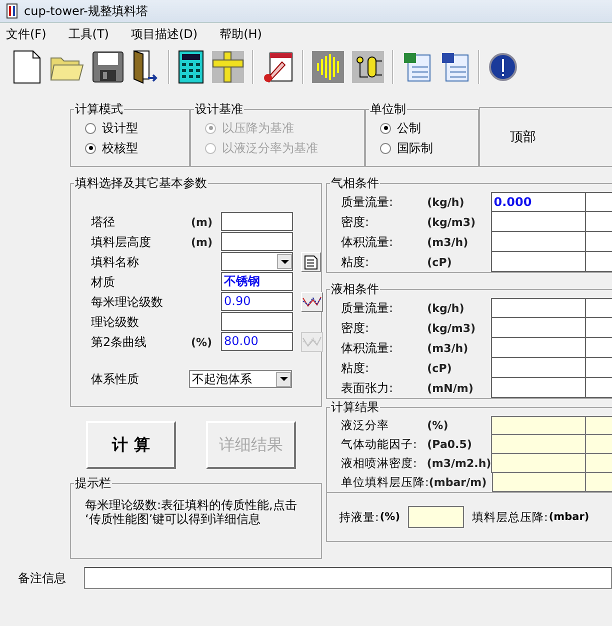 The width and height of the screenshot is (612, 626). What do you see at coordinates (108, 67) in the screenshot?
I see `save-icon` at bounding box center [108, 67].